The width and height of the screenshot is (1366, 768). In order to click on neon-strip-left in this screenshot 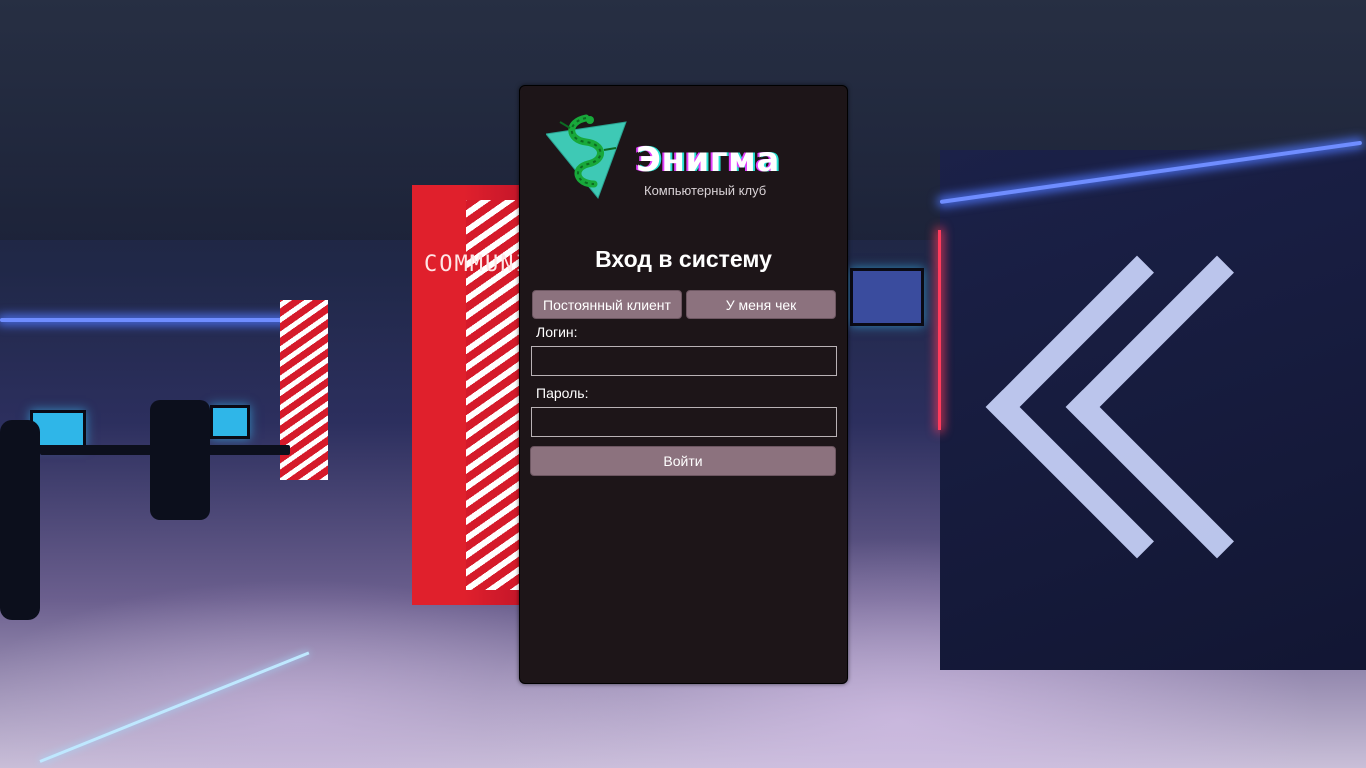, I will do `click(150, 320)`.